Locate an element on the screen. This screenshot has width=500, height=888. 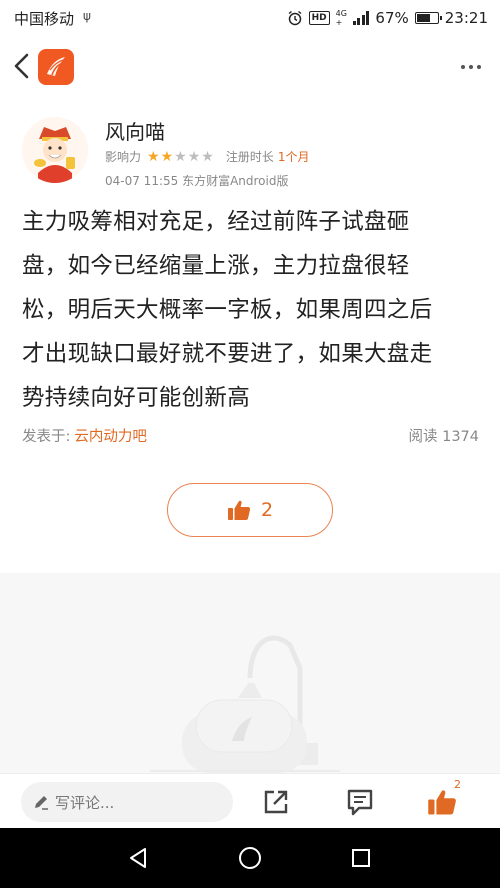
signal-icon is located at coordinates (361, 18).